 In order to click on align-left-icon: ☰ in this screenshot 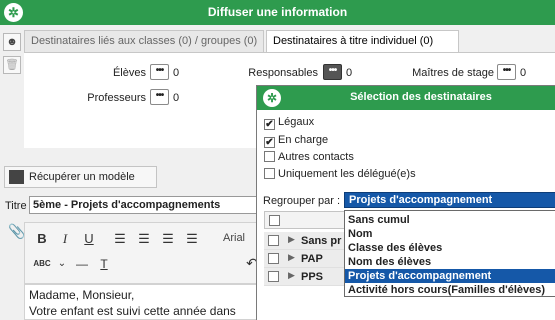, I will do `click(120, 239)`.